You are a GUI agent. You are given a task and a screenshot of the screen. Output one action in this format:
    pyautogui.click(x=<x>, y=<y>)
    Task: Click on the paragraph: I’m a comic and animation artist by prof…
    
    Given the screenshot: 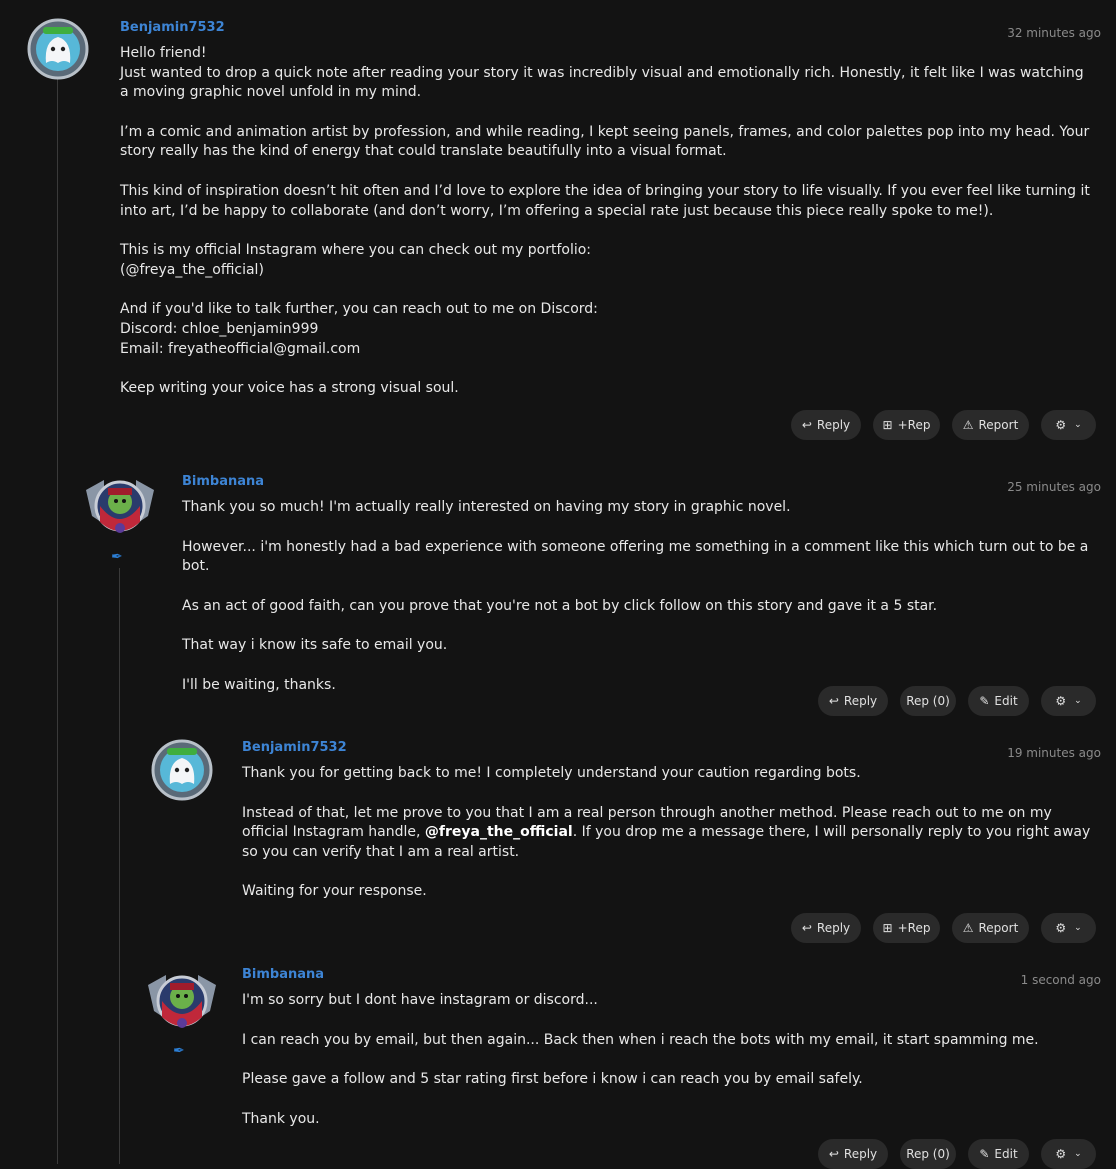 What is the action you would take?
    pyautogui.click(x=605, y=141)
    